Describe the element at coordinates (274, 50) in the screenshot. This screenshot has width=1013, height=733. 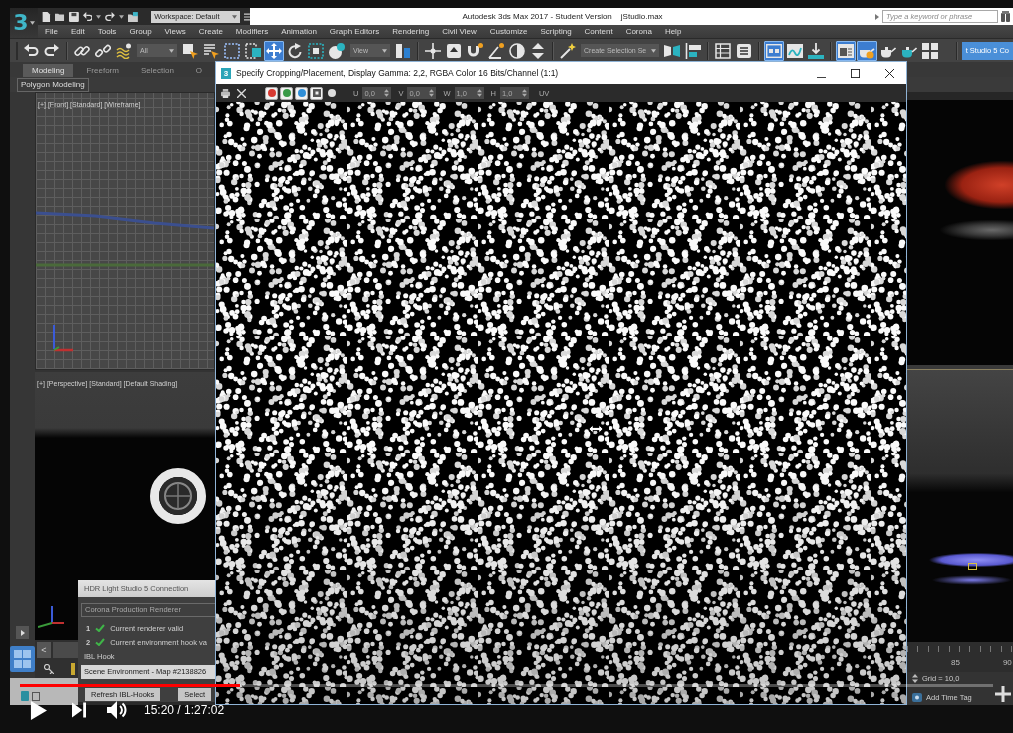
I see `move-icon` at that location.